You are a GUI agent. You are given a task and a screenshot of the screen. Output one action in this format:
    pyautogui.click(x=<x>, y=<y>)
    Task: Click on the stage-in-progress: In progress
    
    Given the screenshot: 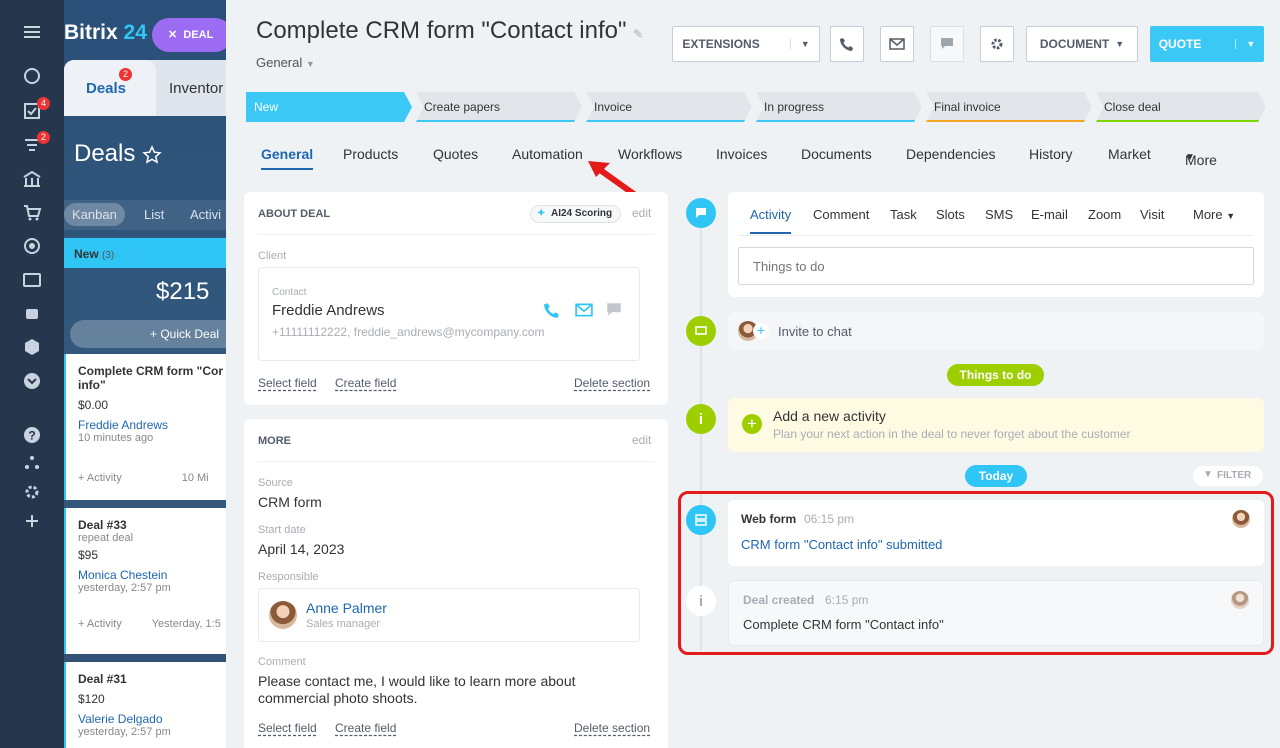 What is the action you would take?
    pyautogui.click(x=839, y=107)
    